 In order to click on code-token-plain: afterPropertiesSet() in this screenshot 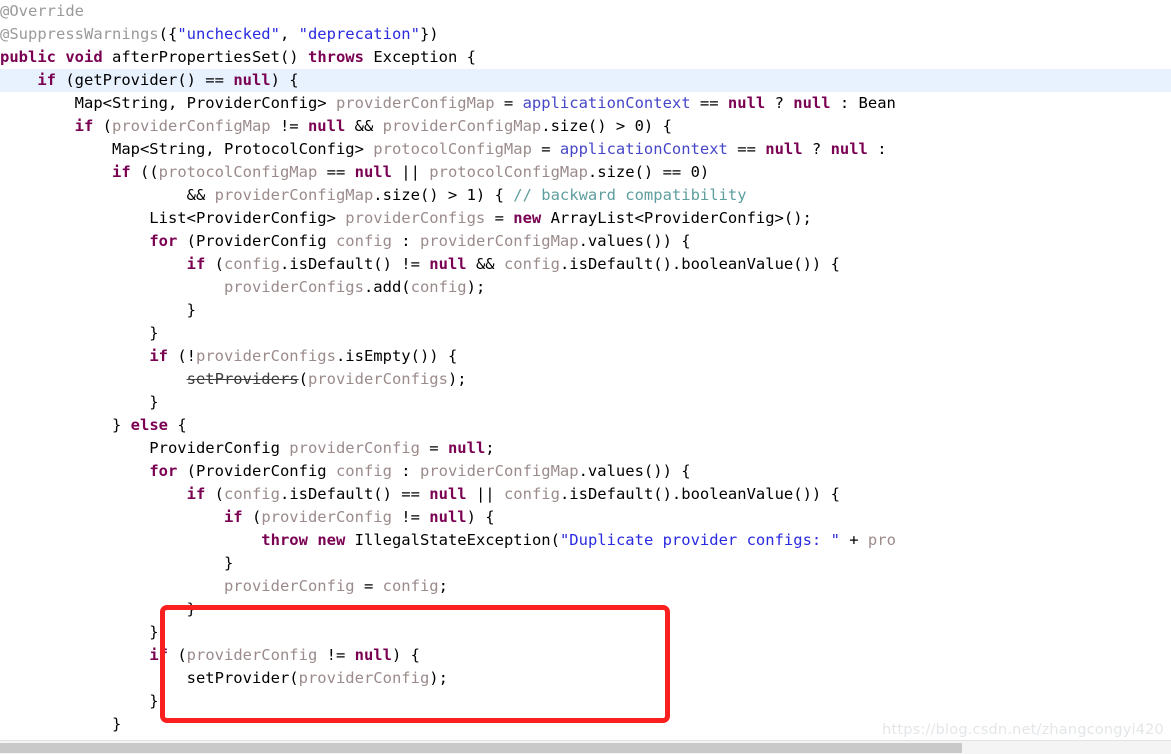, I will do `click(205, 57)`.